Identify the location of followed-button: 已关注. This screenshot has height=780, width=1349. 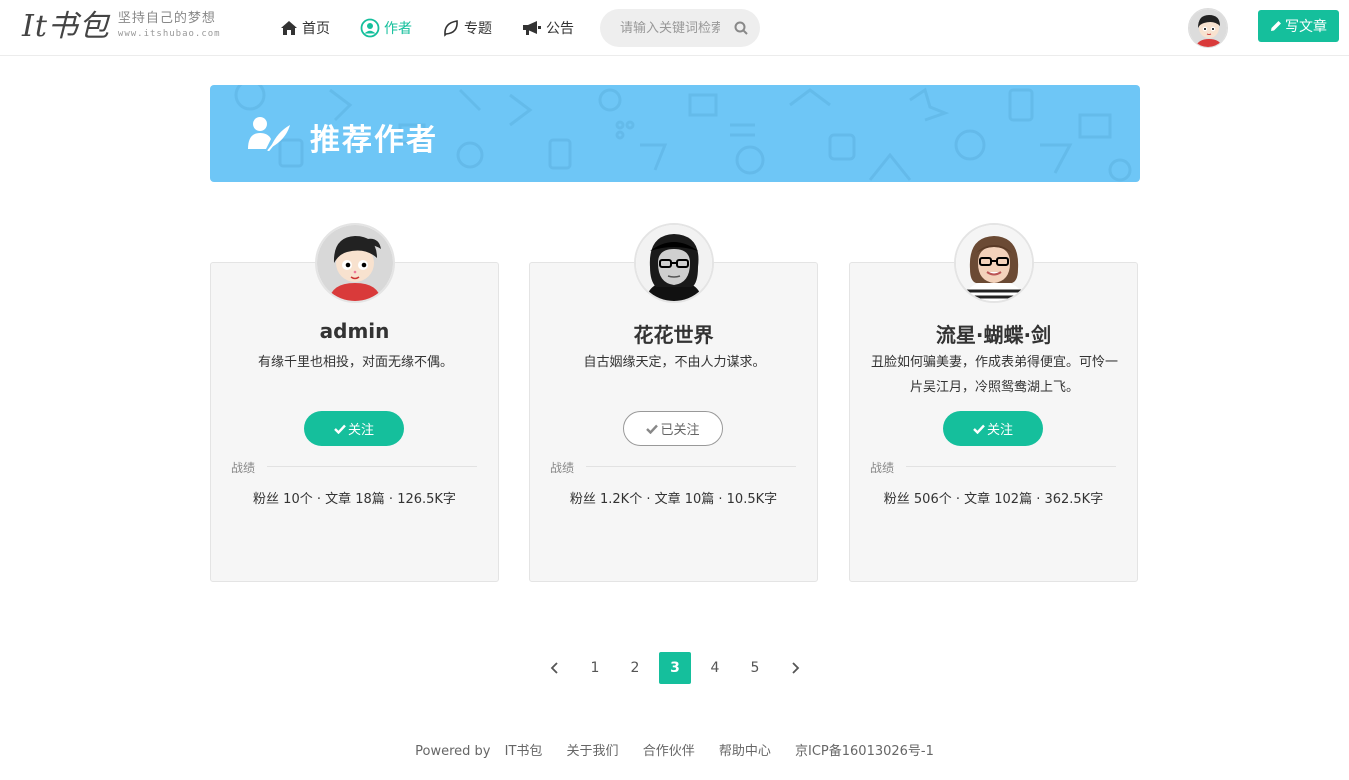
(673, 428).